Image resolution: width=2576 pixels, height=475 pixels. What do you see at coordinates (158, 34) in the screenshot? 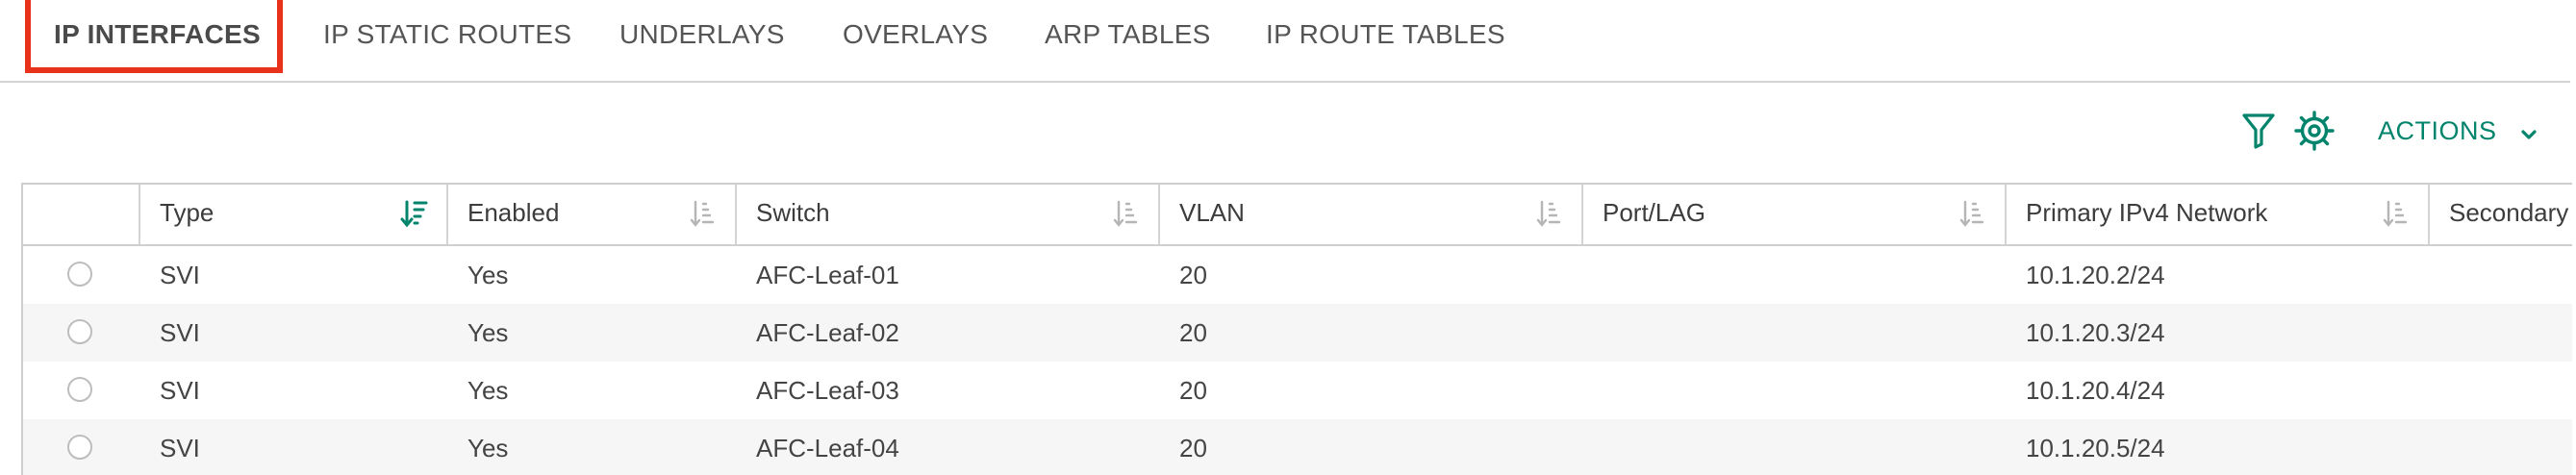
I see `tab-ip-interfaces: IP INTERFACES` at bounding box center [158, 34].